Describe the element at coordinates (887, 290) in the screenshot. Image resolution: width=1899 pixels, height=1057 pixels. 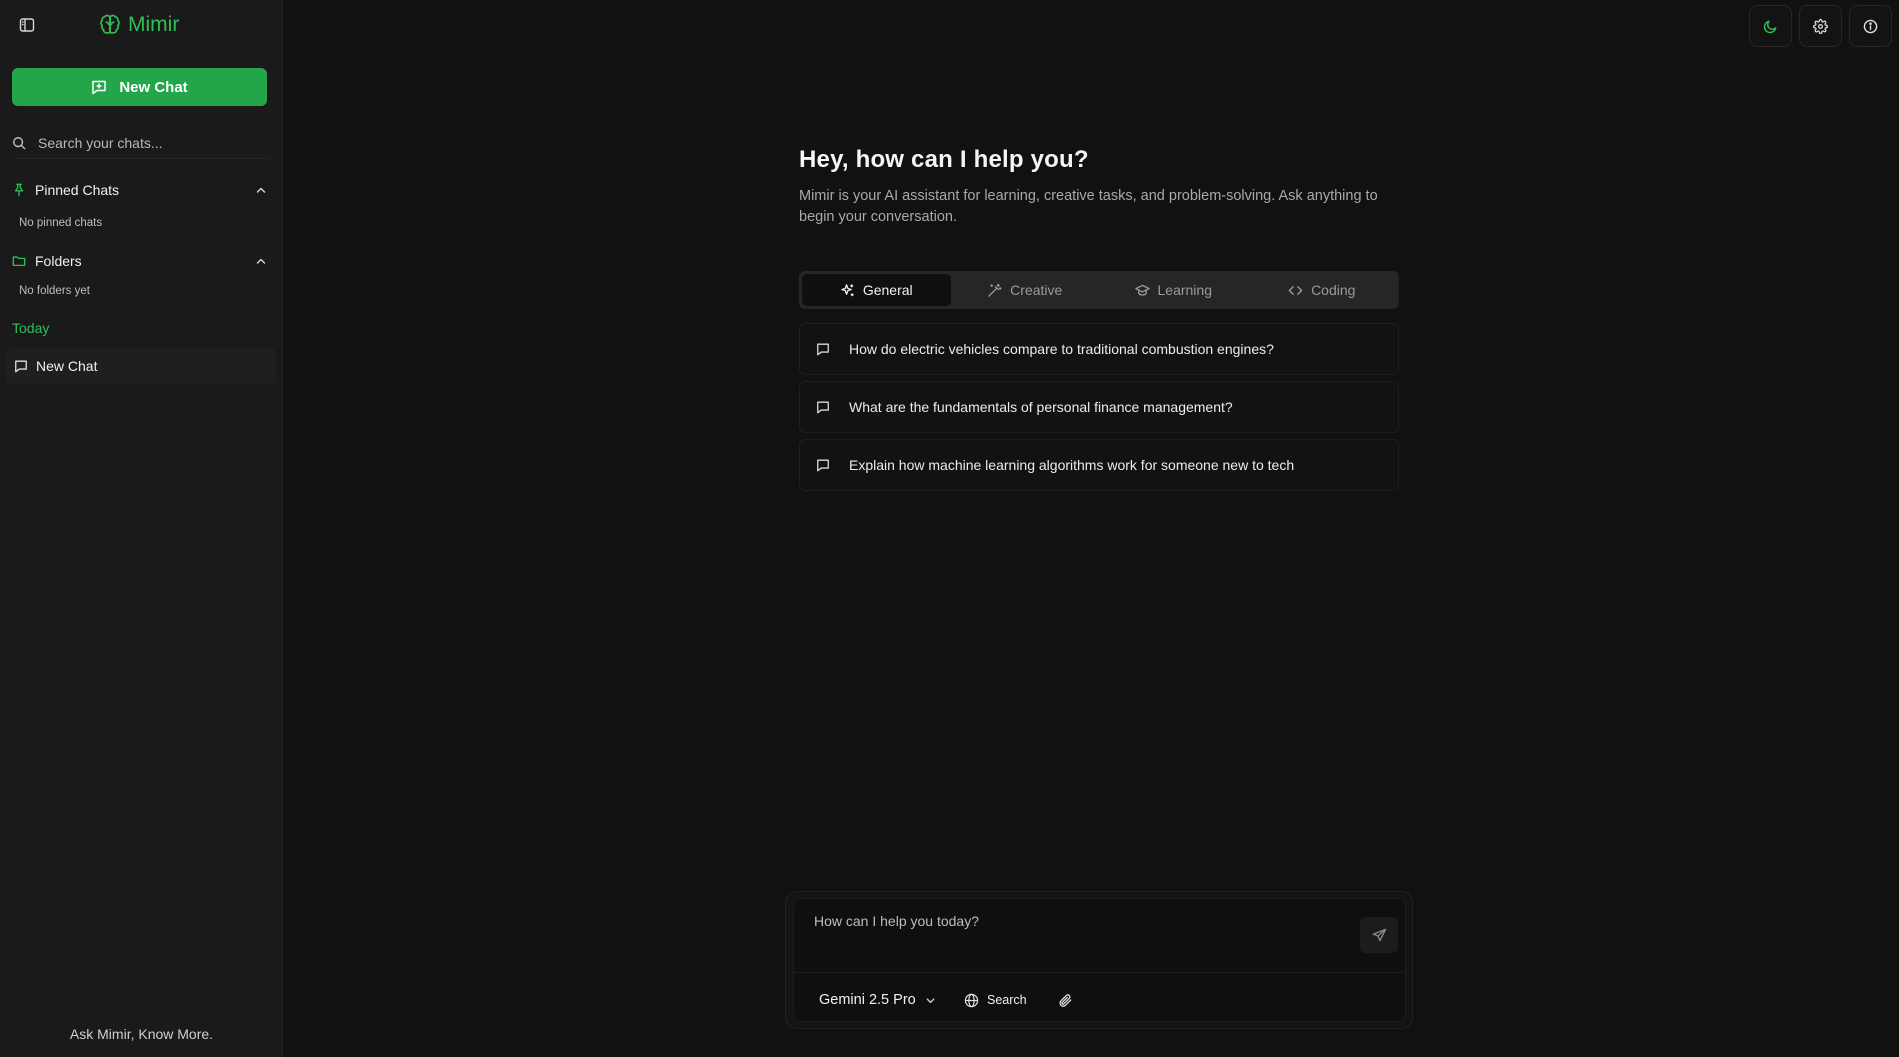
I see `tab-label: General` at that location.